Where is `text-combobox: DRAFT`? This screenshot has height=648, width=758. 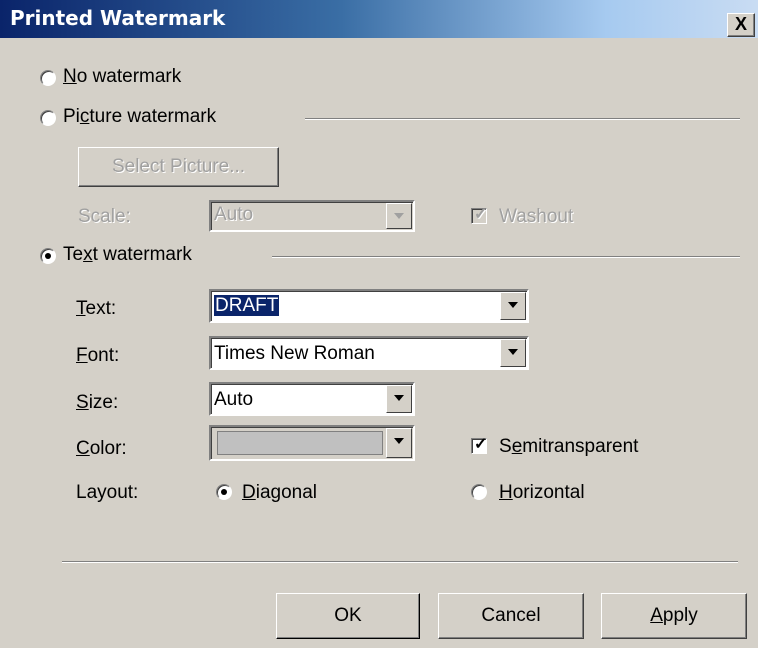 text-combobox: DRAFT is located at coordinates (369, 306).